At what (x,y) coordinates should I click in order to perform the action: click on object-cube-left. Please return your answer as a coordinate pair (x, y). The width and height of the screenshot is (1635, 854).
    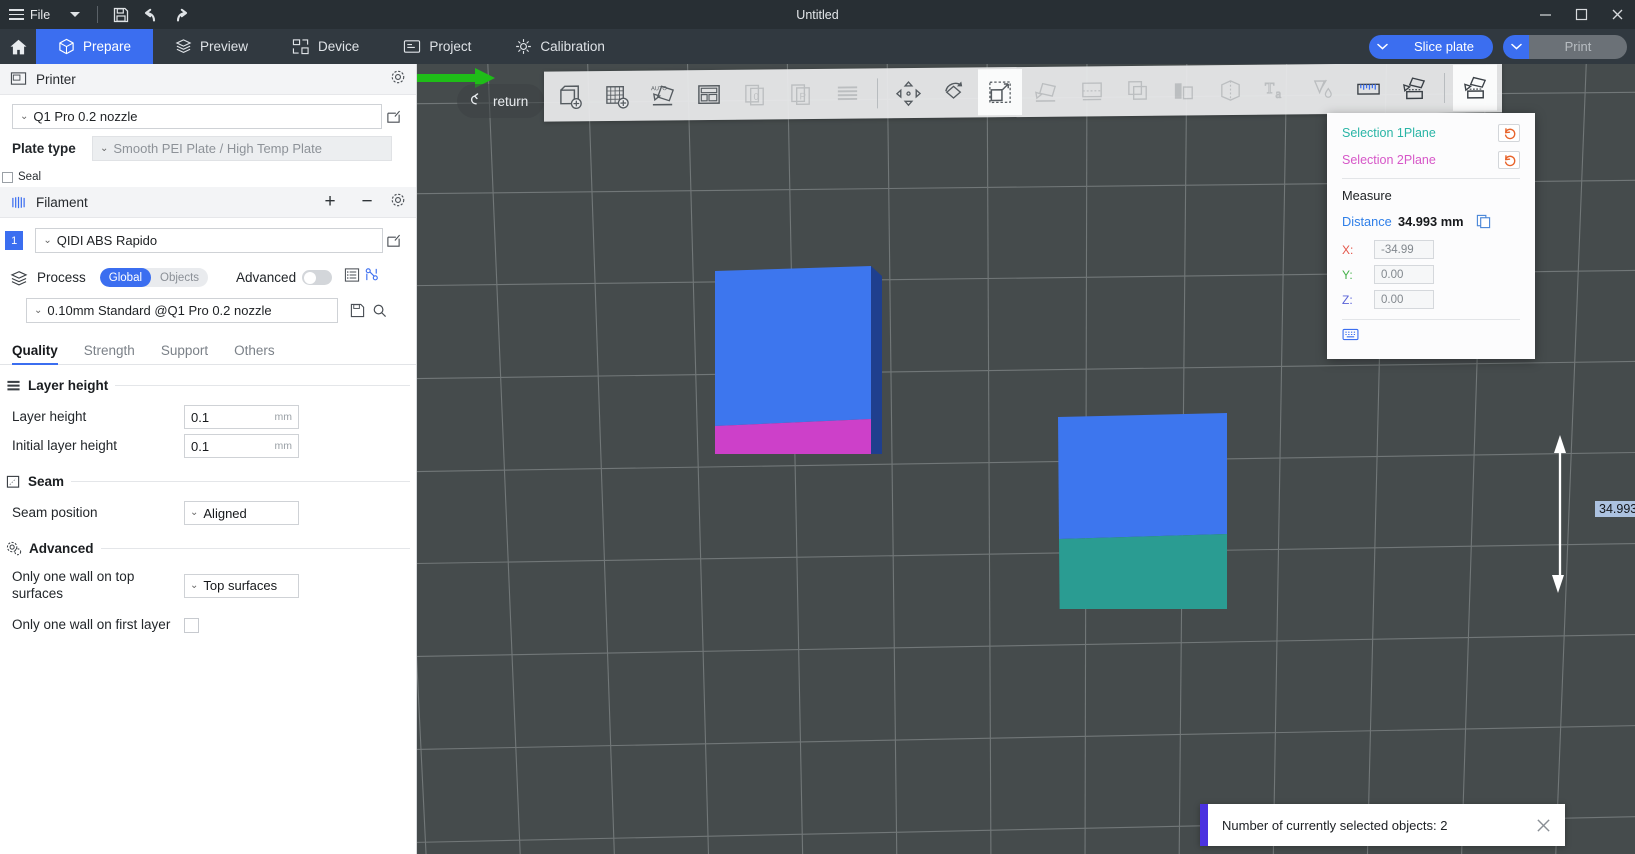
    Looking at the image, I should click on (800, 329).